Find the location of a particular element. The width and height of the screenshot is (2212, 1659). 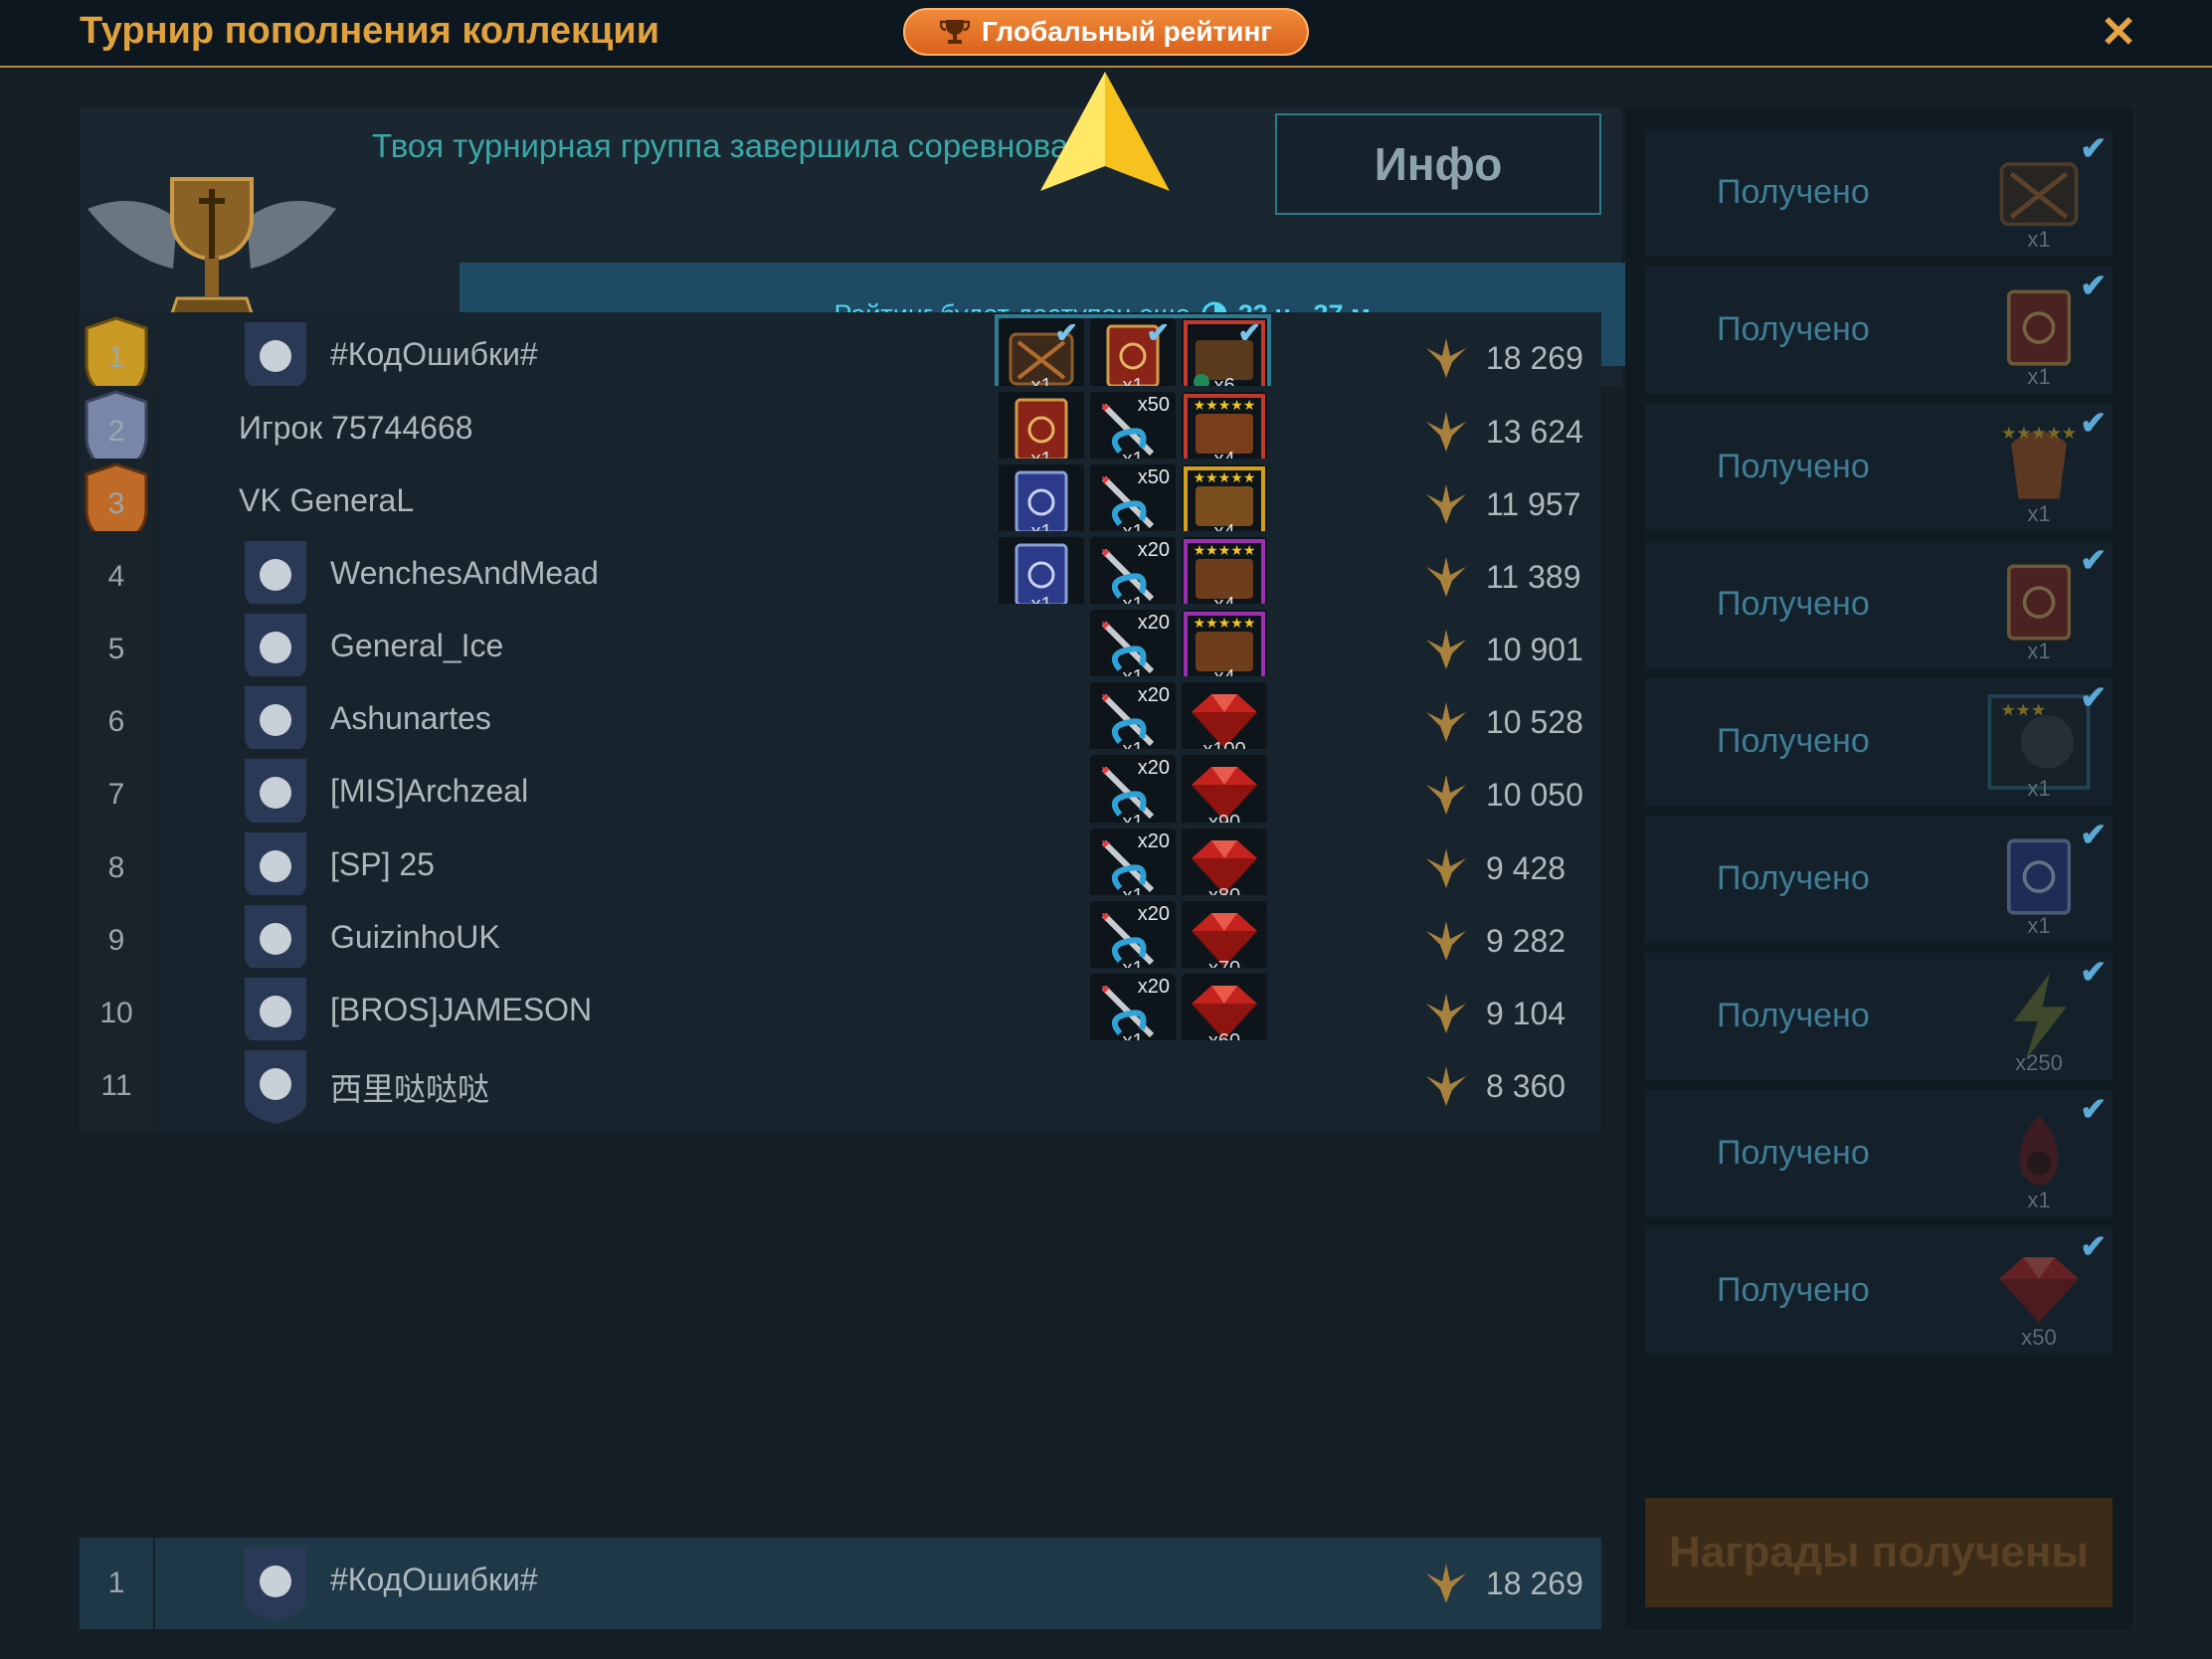

leaderboard-row: 11 西里哒哒哒 8 360 is located at coordinates (840, 1086).